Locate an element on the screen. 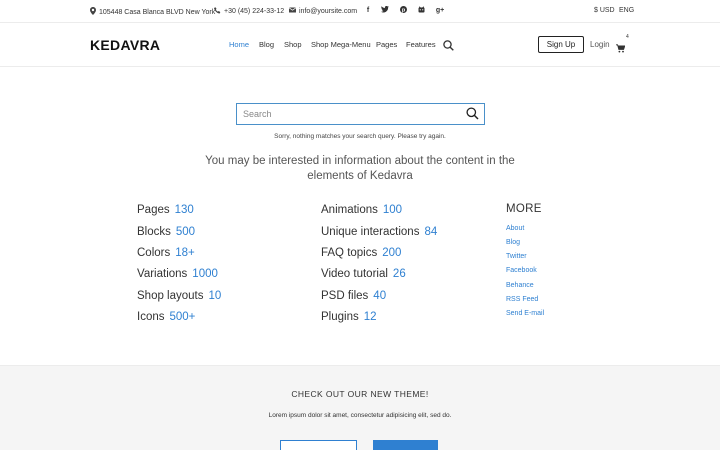 The image size is (720, 450). stat-label: FAQ topics is located at coordinates (349, 253).